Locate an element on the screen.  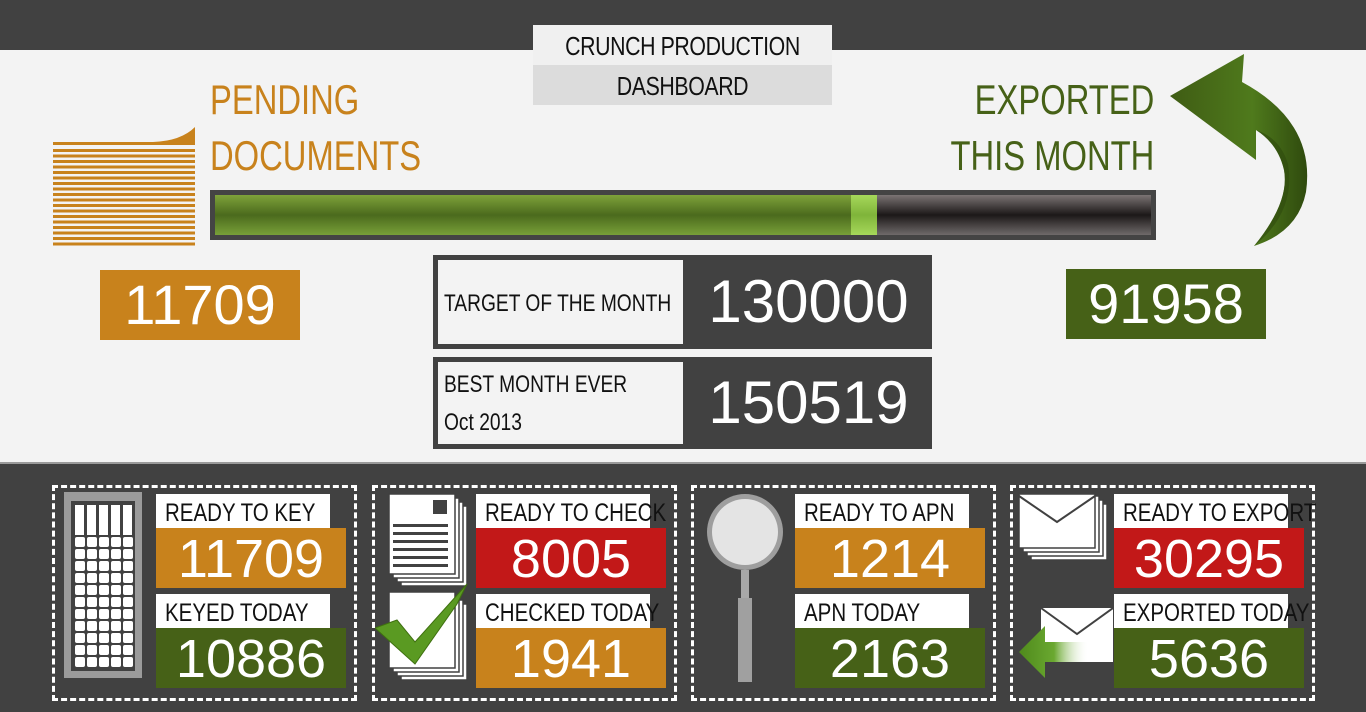
ready-to-export-value: 30295 is located at coordinates (1209, 558).